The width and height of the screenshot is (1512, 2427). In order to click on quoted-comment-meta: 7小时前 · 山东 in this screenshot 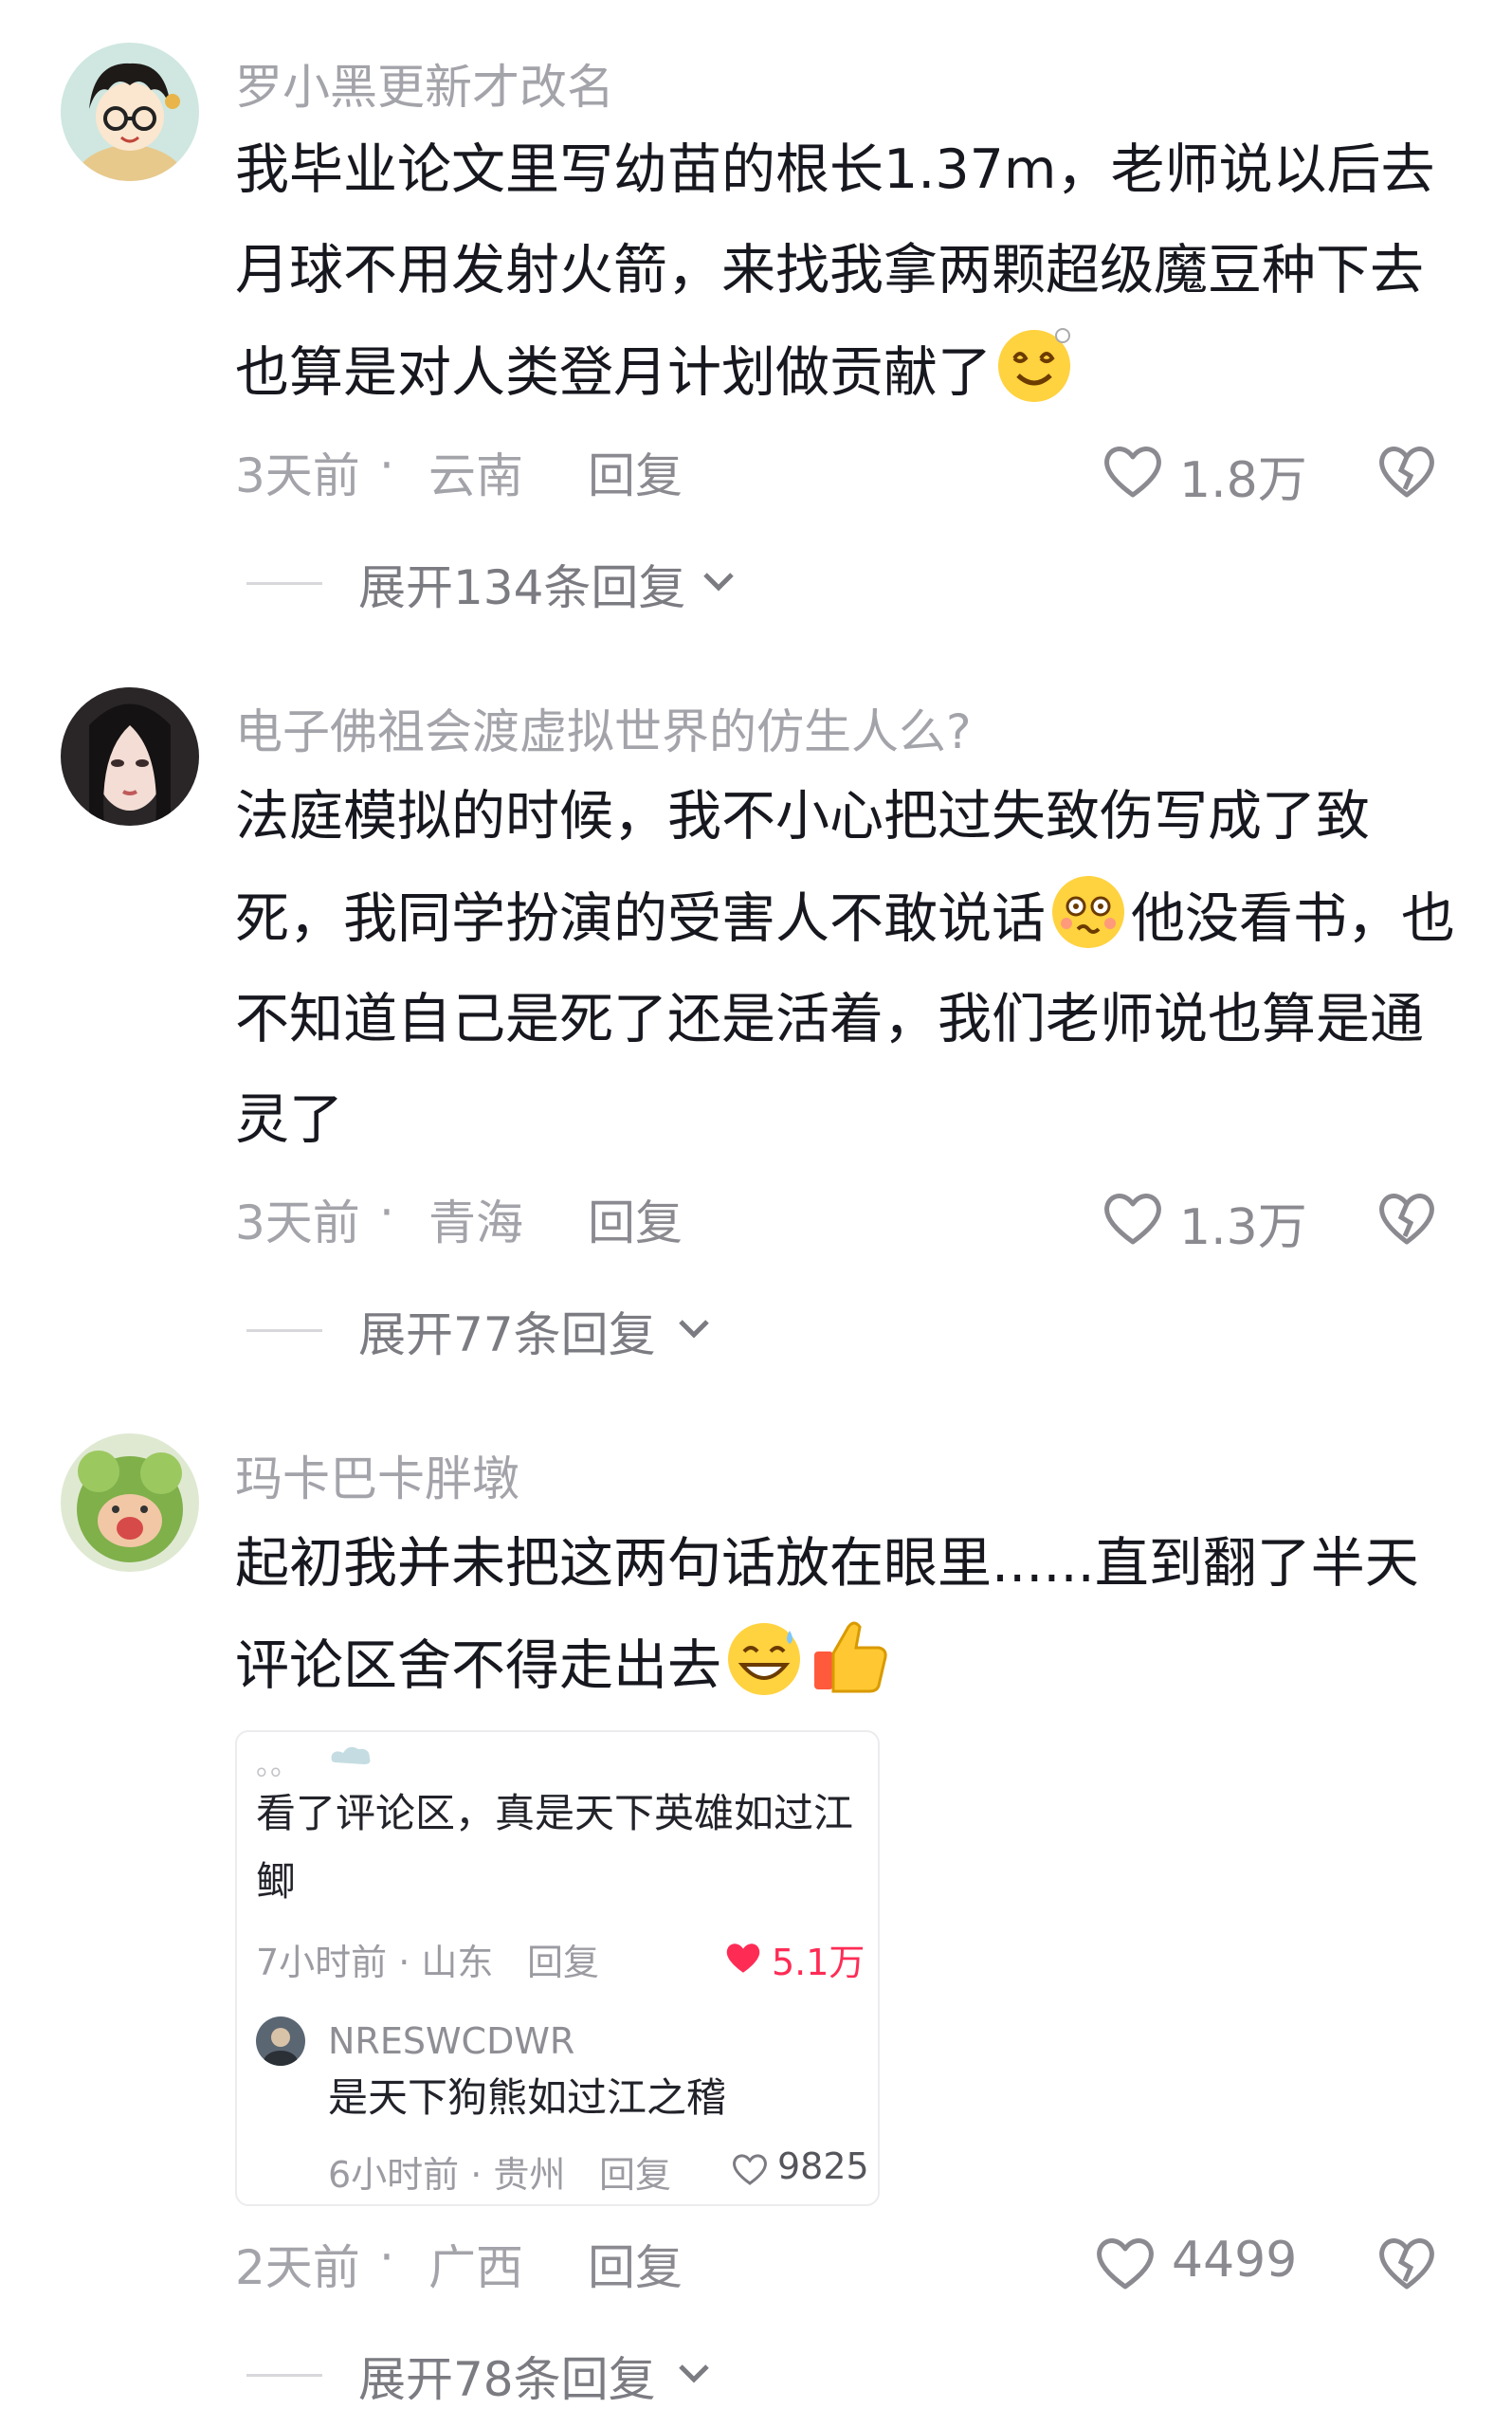, I will do `click(374, 1959)`.